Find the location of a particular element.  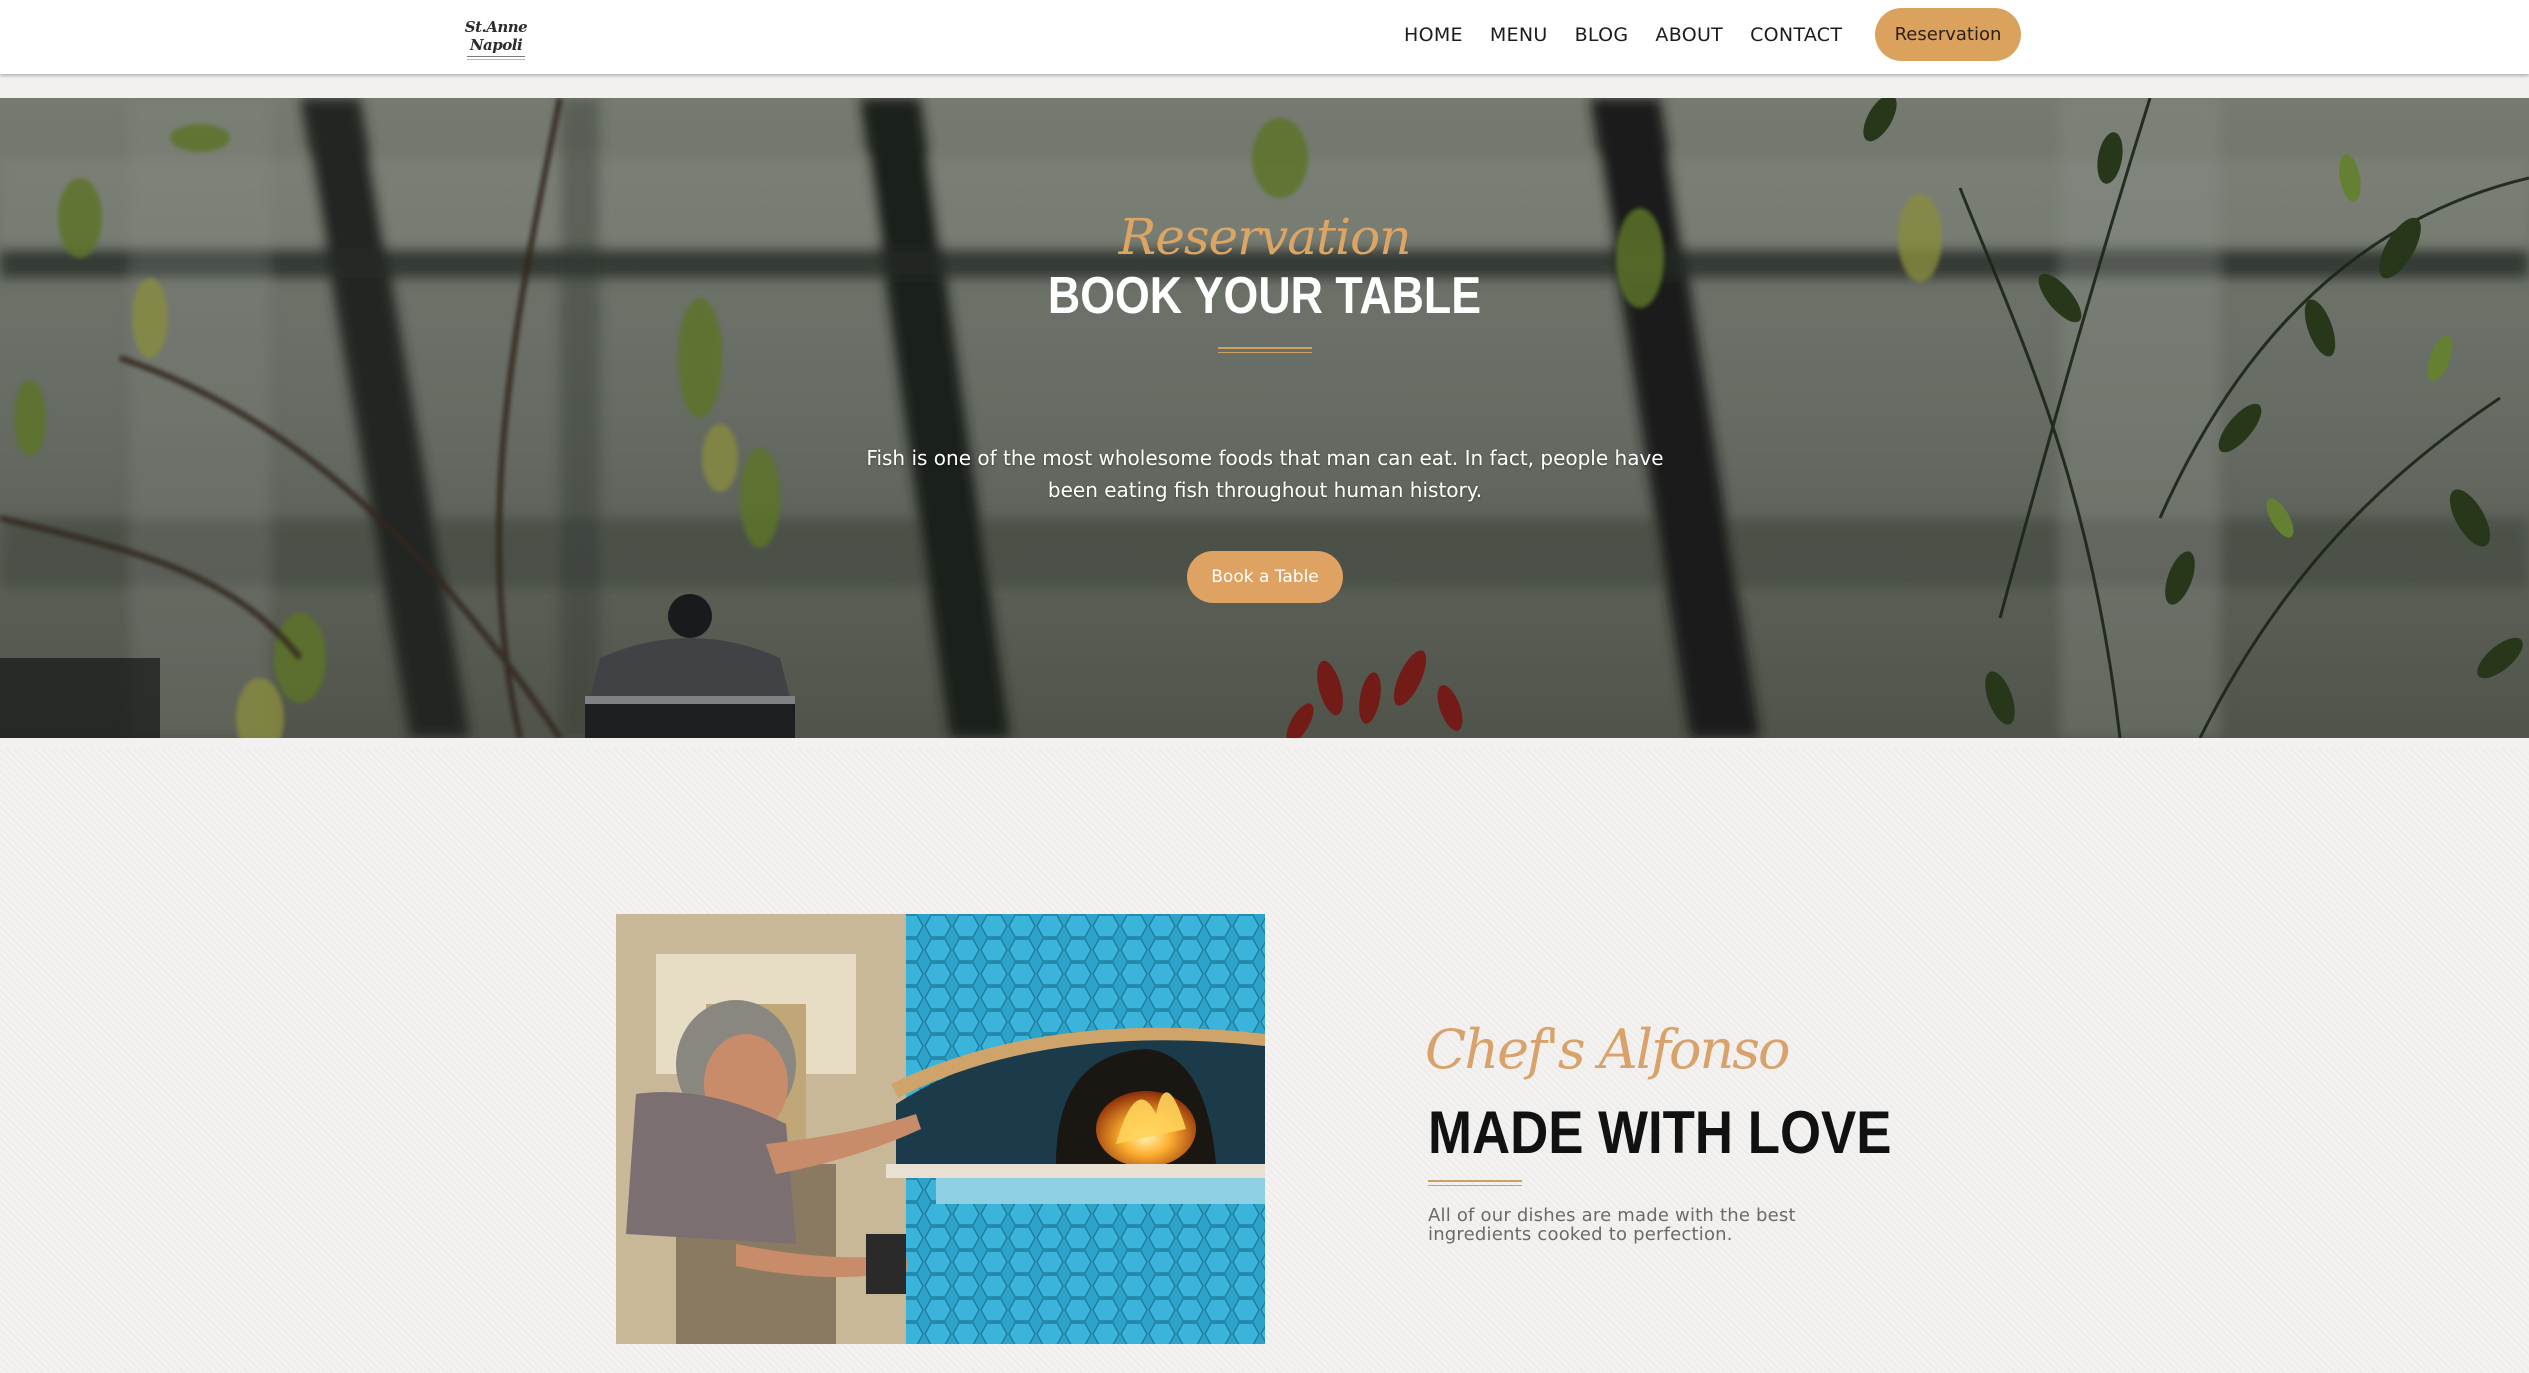

nav-blog-link: BLOG is located at coordinates (1602, 35).